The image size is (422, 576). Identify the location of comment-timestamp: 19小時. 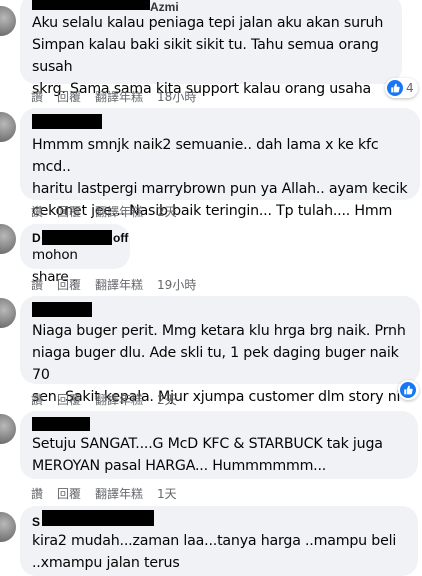
(176, 284).